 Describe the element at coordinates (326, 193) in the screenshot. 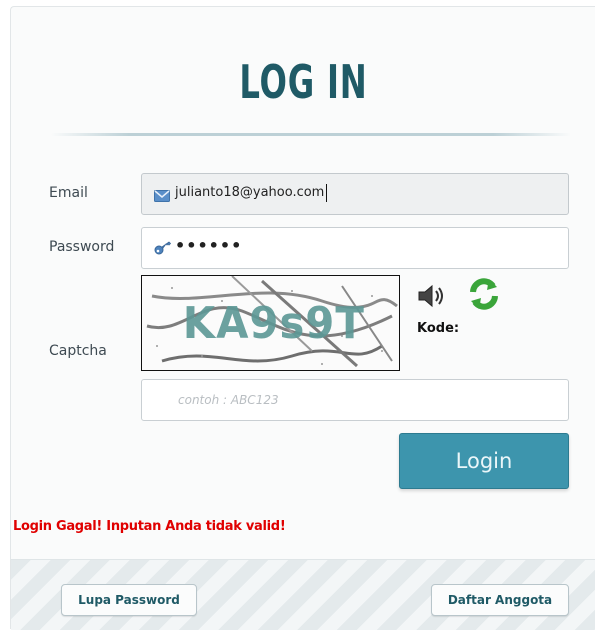

I see `text-caret` at that location.